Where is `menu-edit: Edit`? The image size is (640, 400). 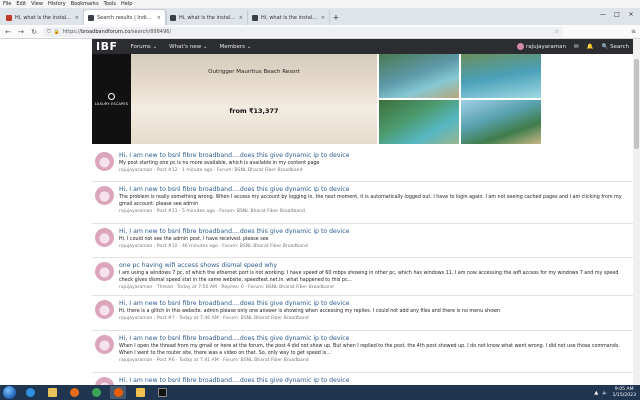
menu-edit: Edit is located at coordinates (21, 4).